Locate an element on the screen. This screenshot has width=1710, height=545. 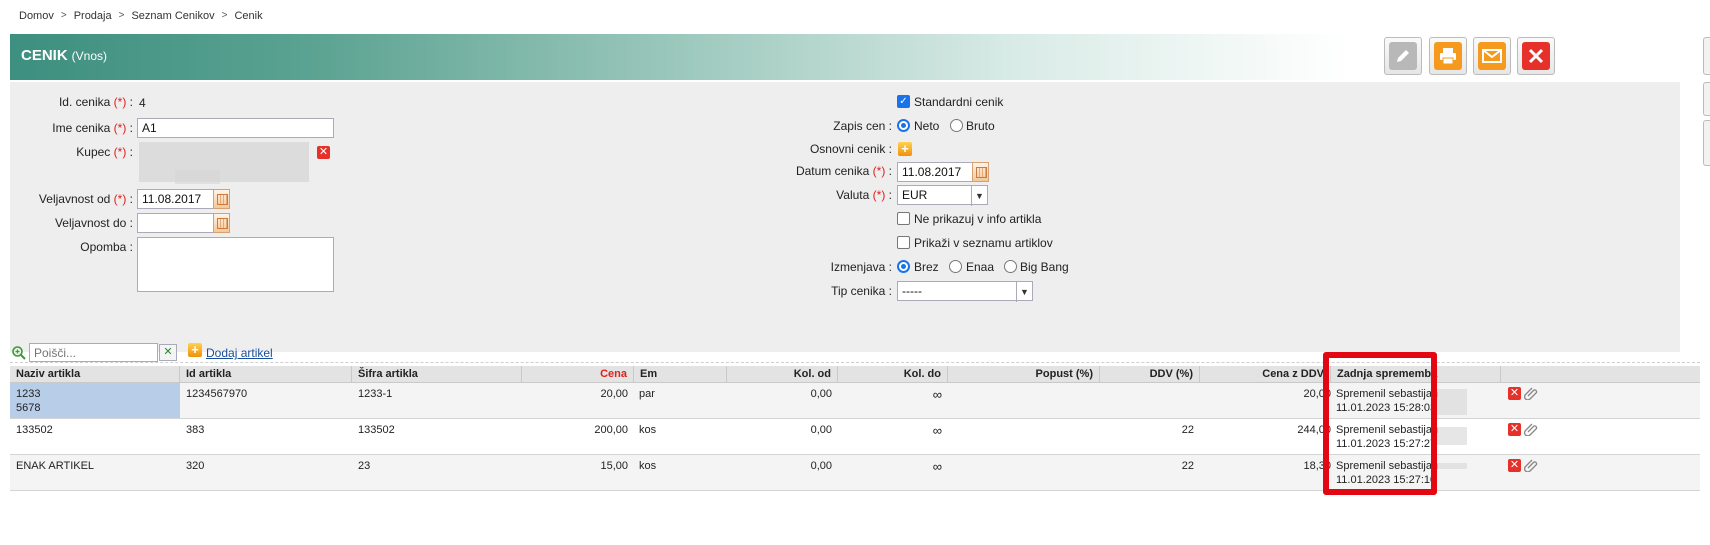
column-header-sifra: Šifra artikla is located at coordinates (437, 374).